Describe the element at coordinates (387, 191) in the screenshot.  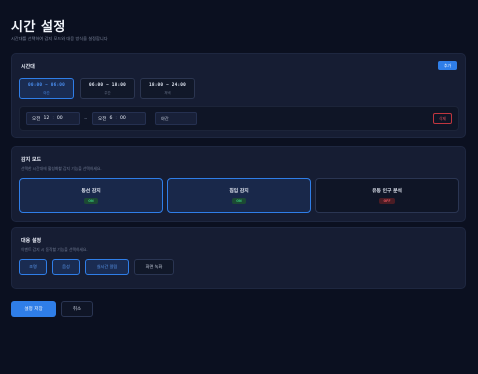
I see `mode-name: 유동 인구 분석` at that location.